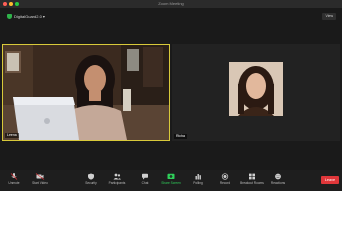 The height and width of the screenshot is (243, 342). I want to click on record-button: Record, so click(225, 179).